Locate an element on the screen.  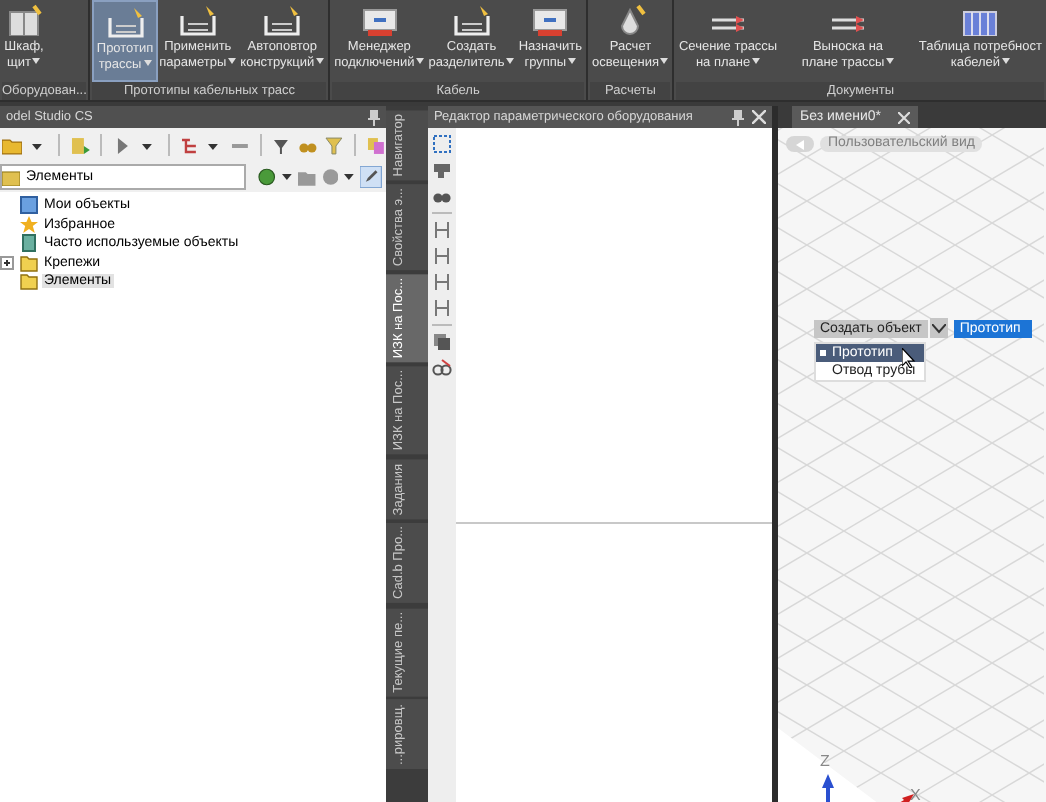
z-axis-arrow is located at coordinates (828, 788).